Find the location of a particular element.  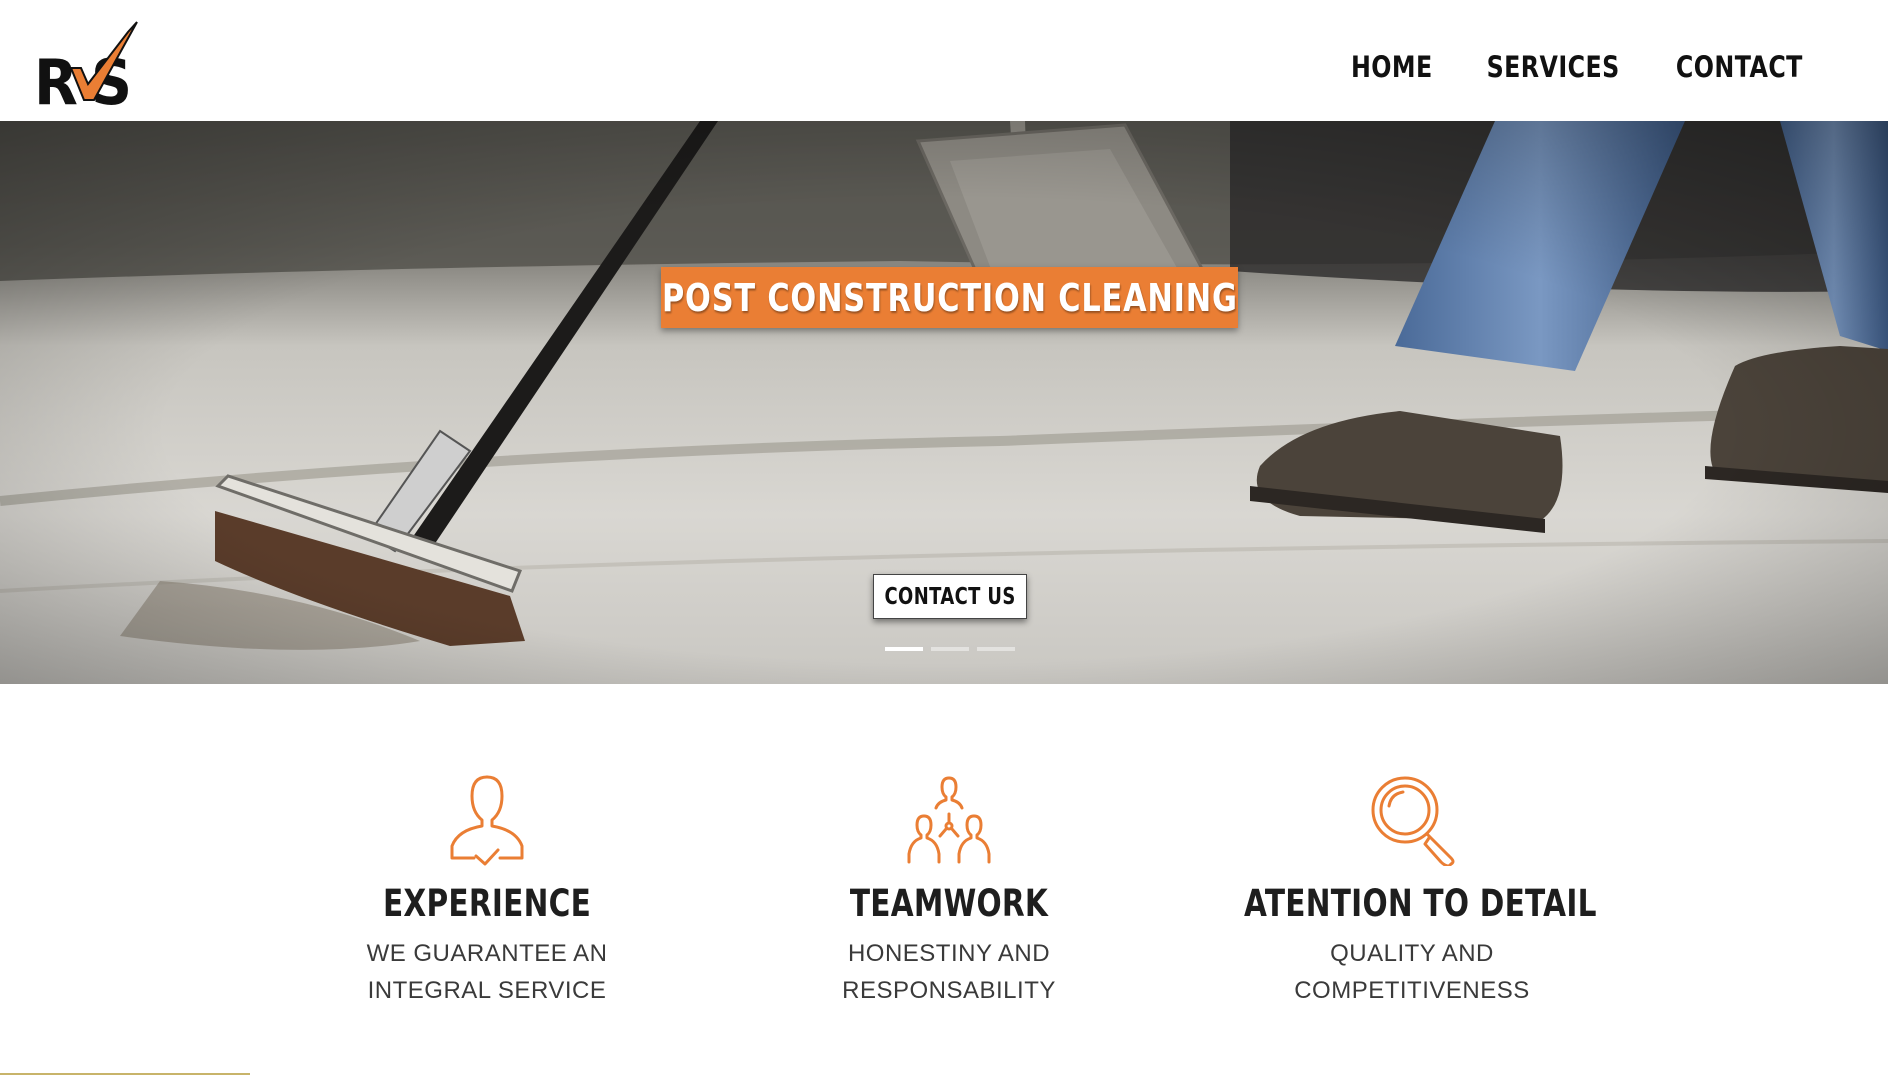

contact-us-button: CONTACT US is located at coordinates (950, 596).